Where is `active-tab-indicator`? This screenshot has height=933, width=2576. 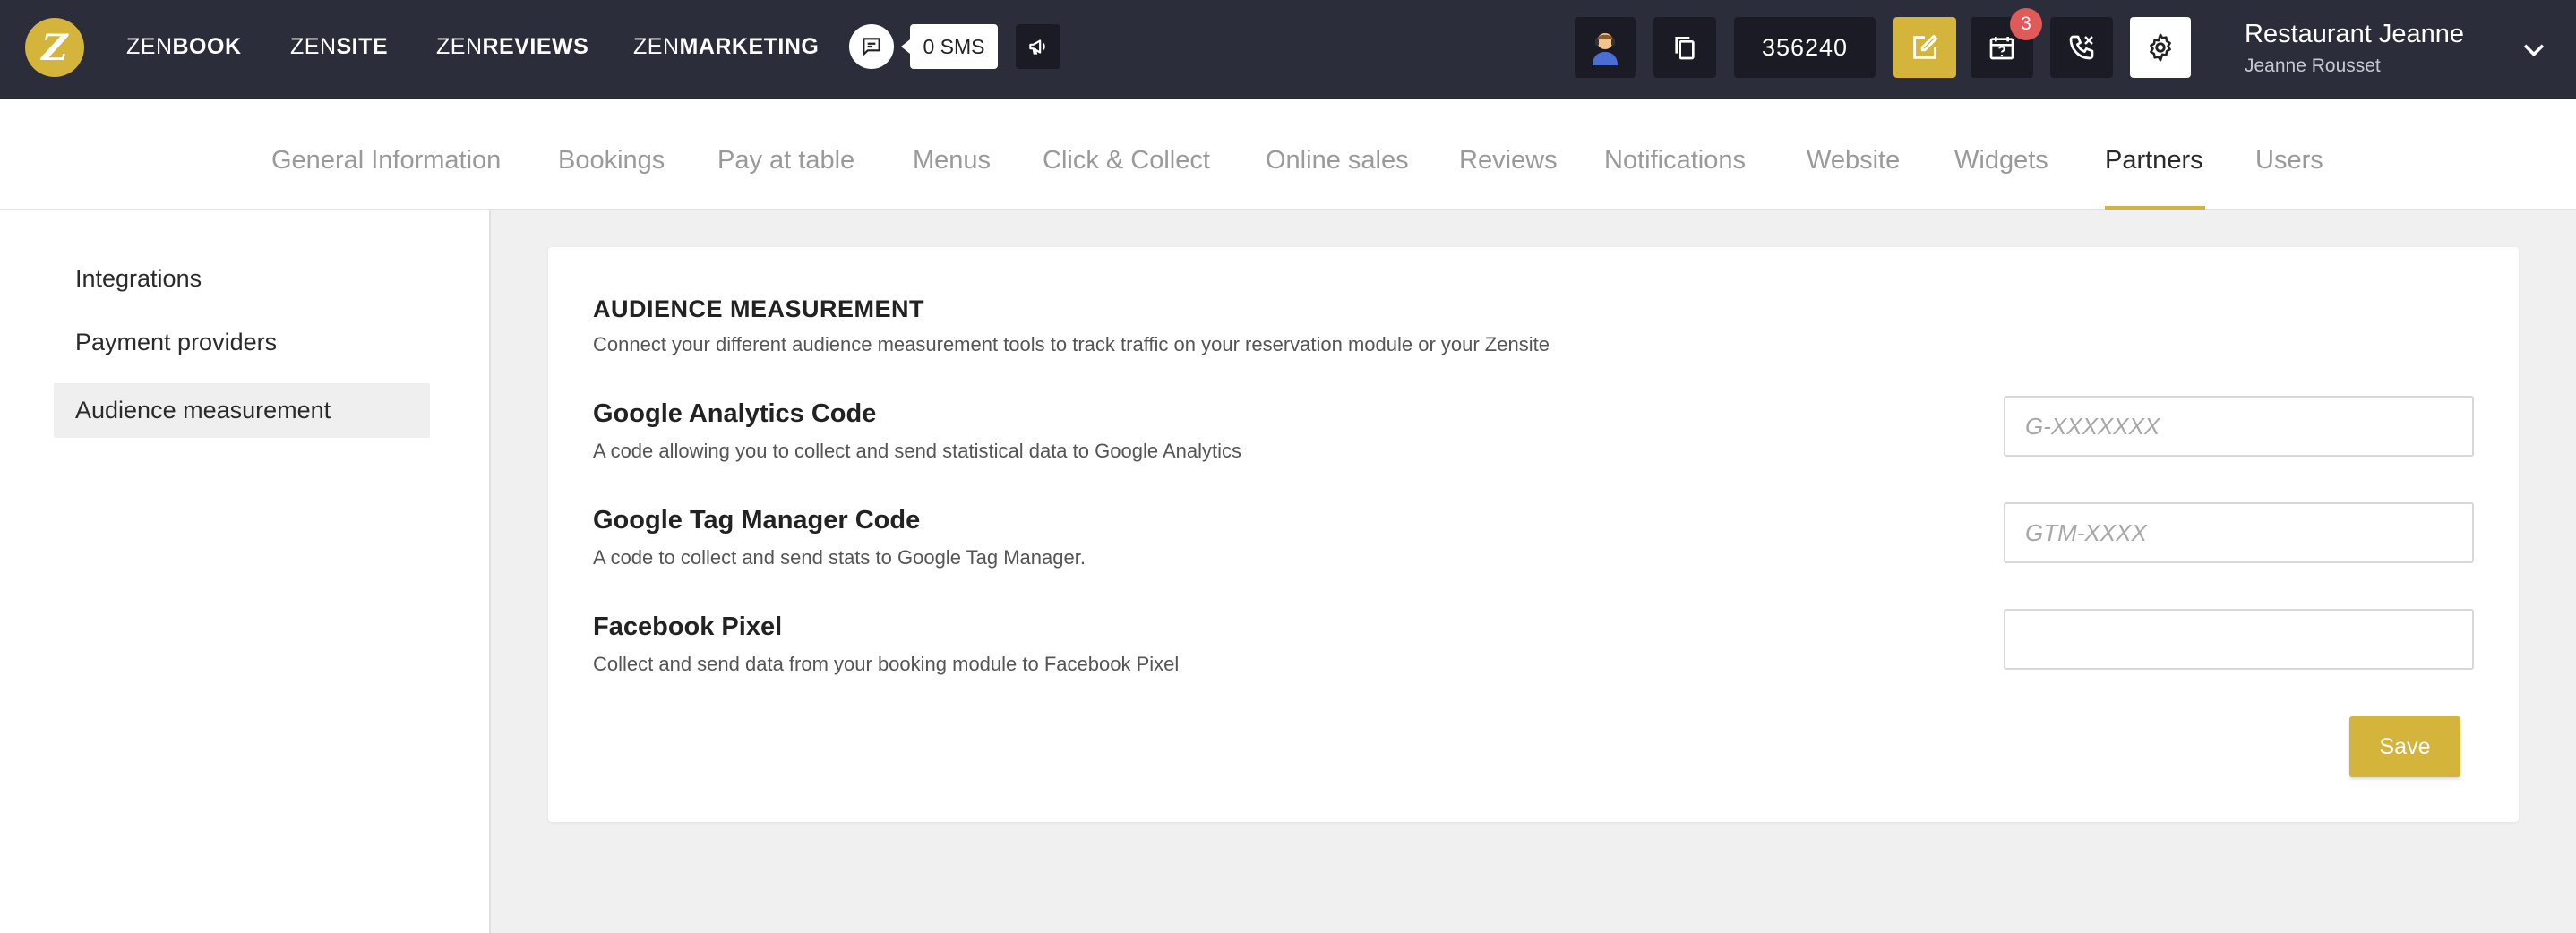 active-tab-indicator is located at coordinates (2155, 208).